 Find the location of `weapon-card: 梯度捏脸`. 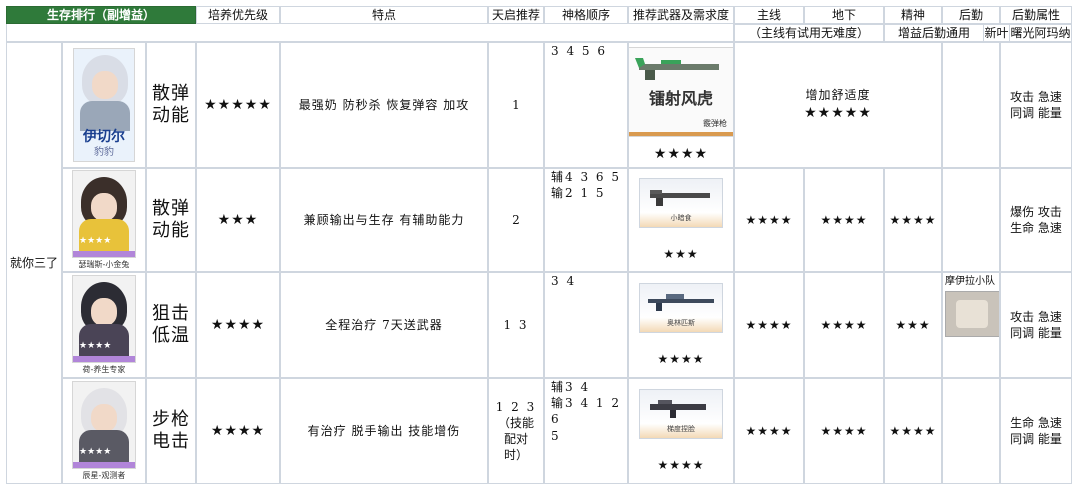

weapon-card: 梯度捏脸 is located at coordinates (681, 413).